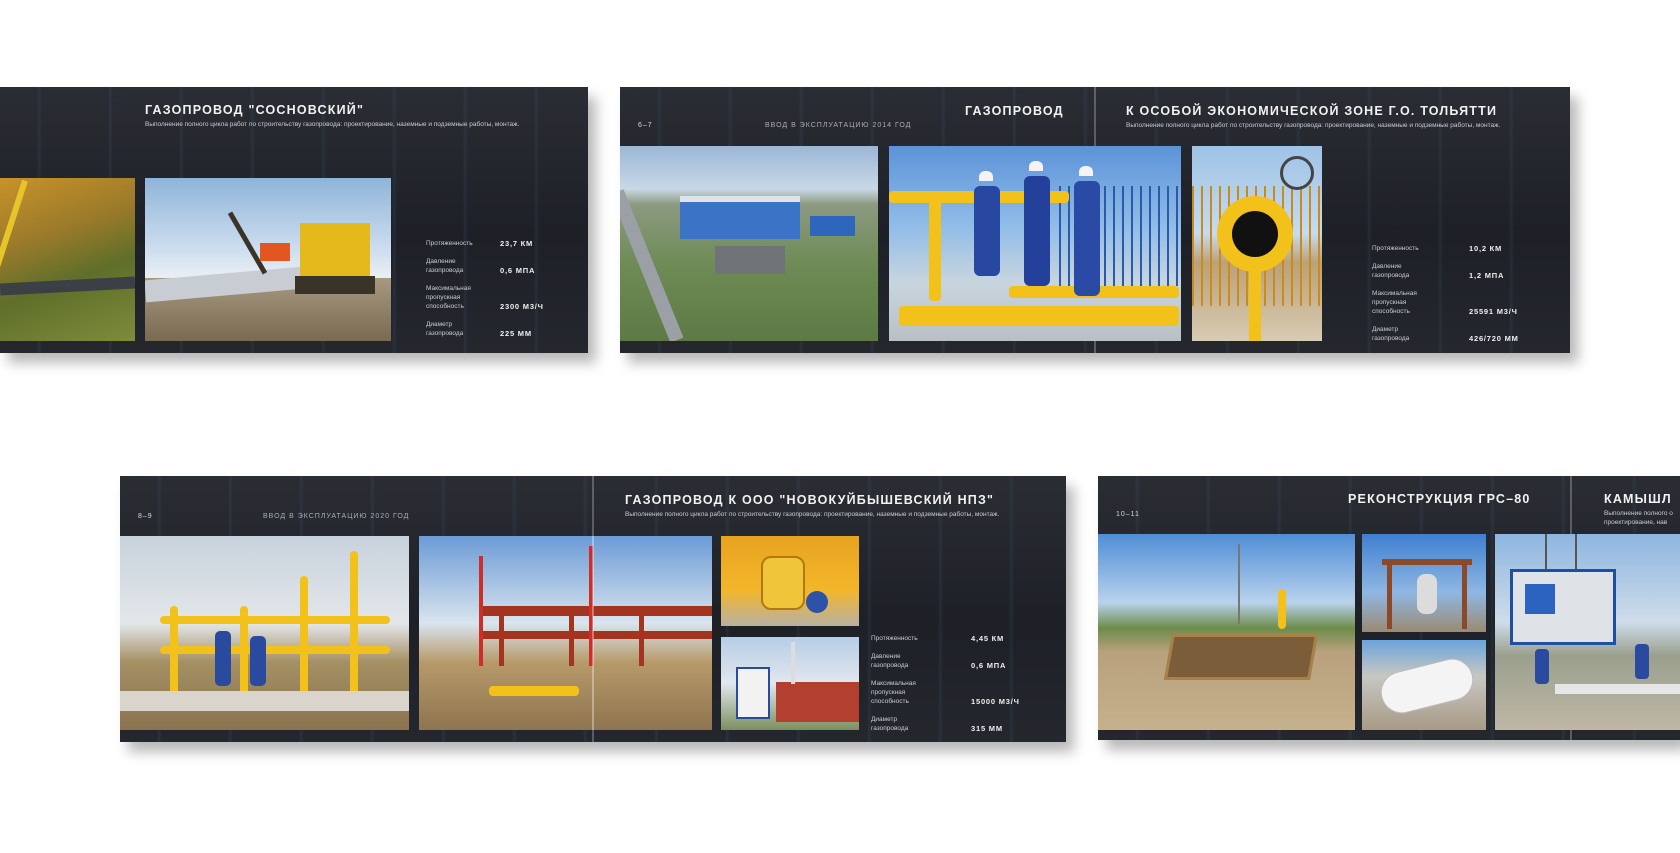 The width and height of the screenshot is (1680, 853). I want to click on photo-yellow-station, so click(264, 633).